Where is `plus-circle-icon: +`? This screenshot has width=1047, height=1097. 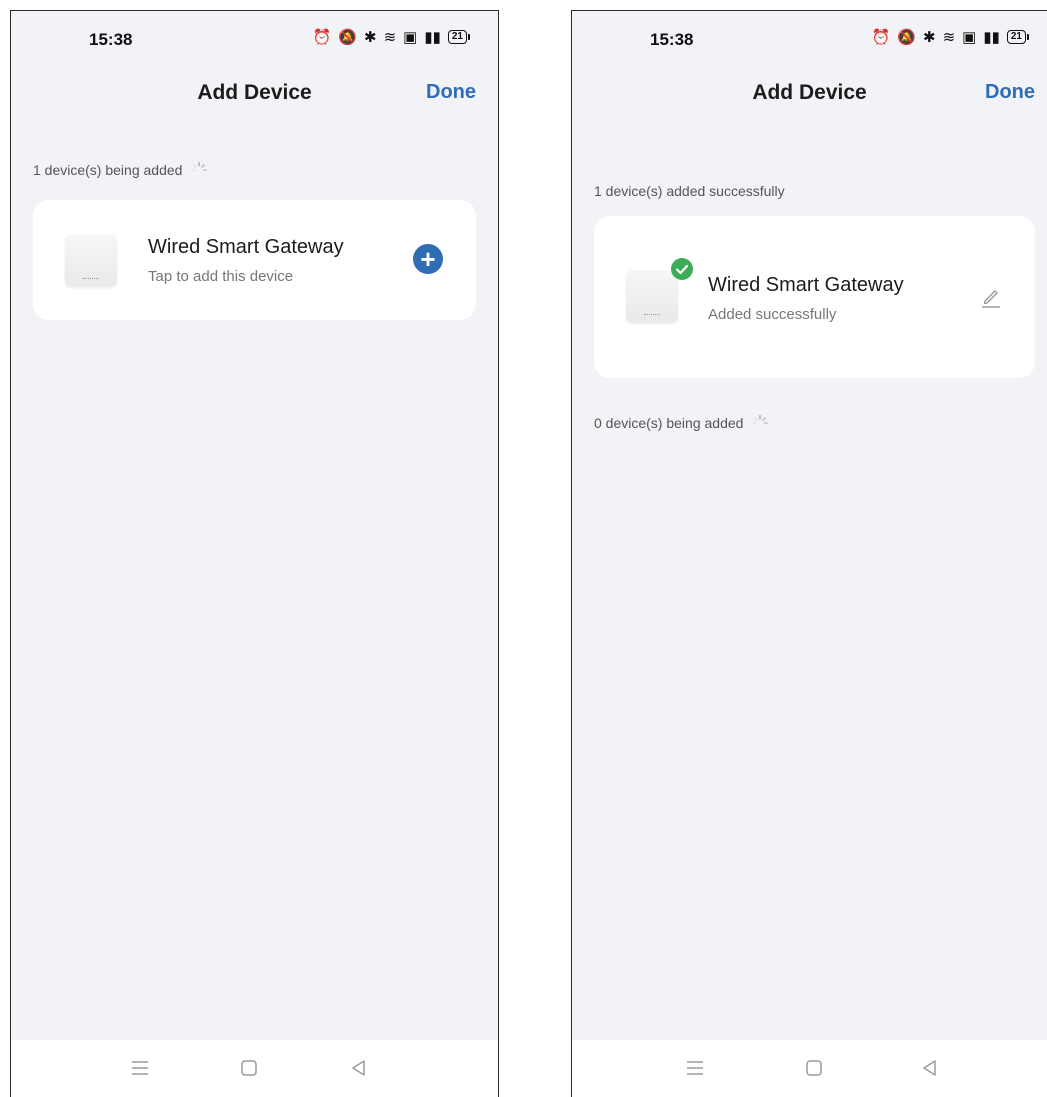
plus-circle-icon: + is located at coordinates (428, 259).